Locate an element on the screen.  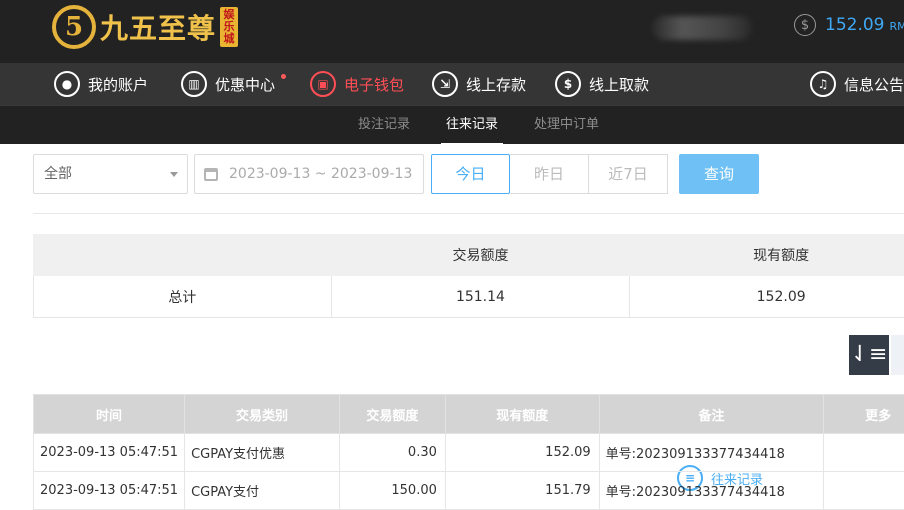
nav-label: 优惠中心 is located at coordinates (245, 84).